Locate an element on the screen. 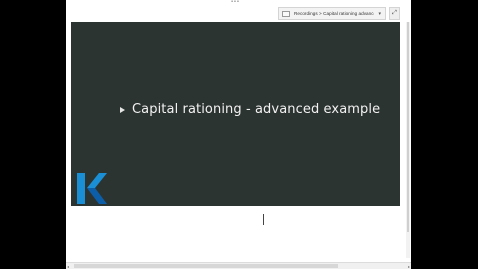 This screenshot has height=269, width=478. logo-lower-arm is located at coordinates (97, 196).